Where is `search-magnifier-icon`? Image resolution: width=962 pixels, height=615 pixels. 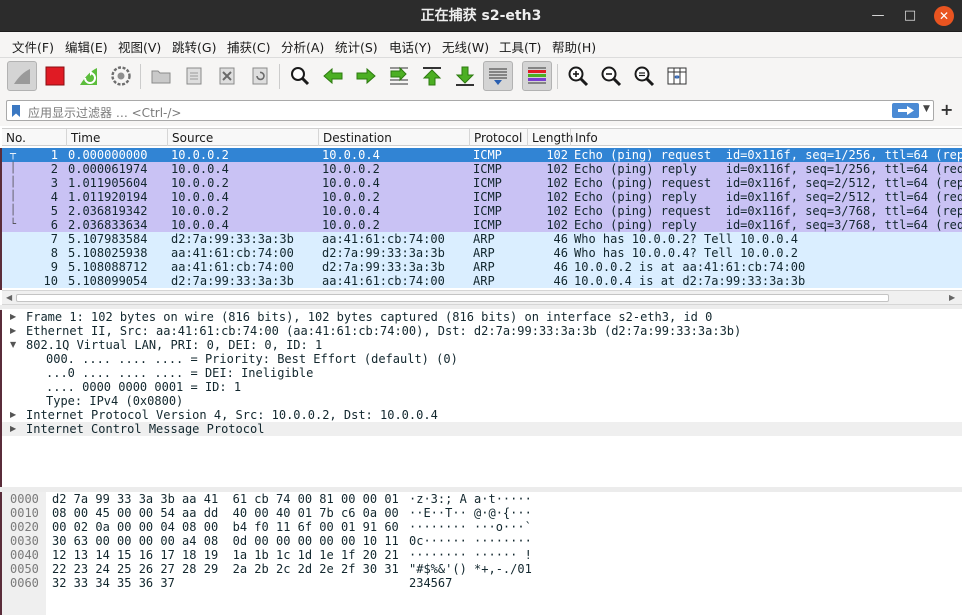 search-magnifier-icon is located at coordinates (300, 76).